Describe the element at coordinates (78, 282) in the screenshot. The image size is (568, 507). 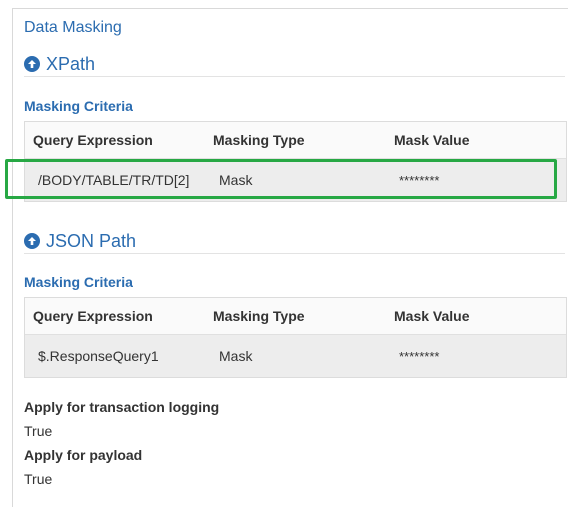
I see `json-path-criteria-label: Masking Criteria` at that location.